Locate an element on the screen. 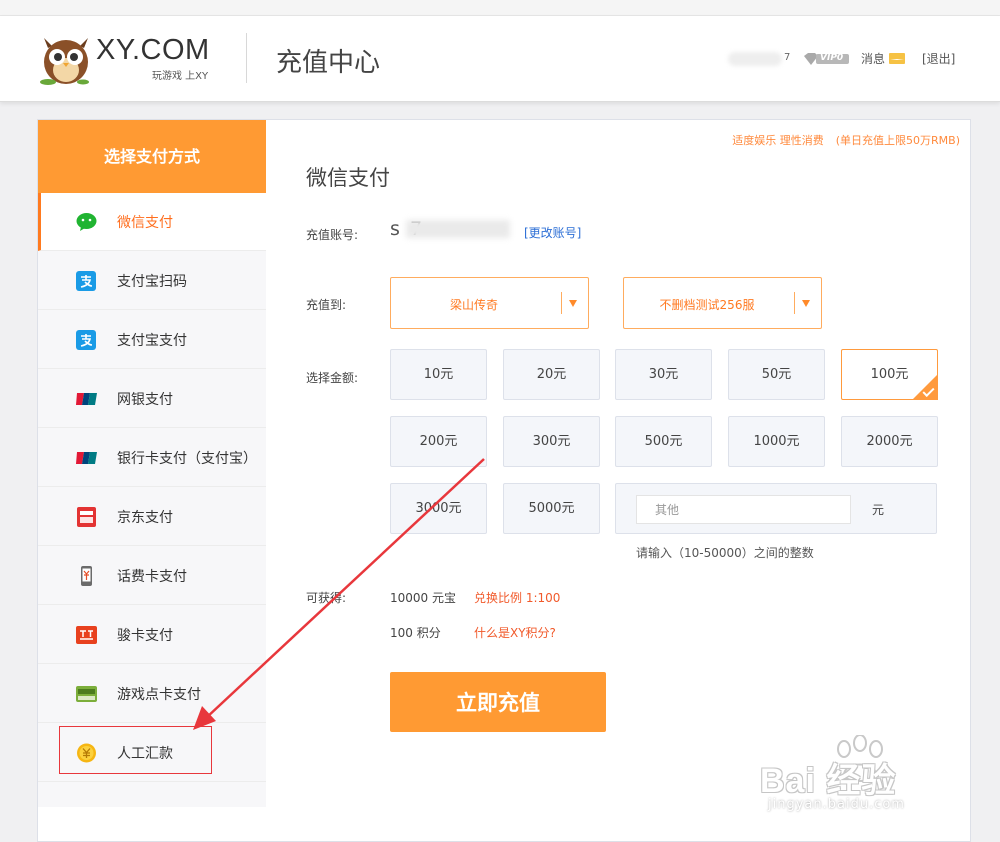 The height and width of the screenshot is (842, 1000). sidebar-item-label: 支付宝支付 is located at coordinates (152, 341).